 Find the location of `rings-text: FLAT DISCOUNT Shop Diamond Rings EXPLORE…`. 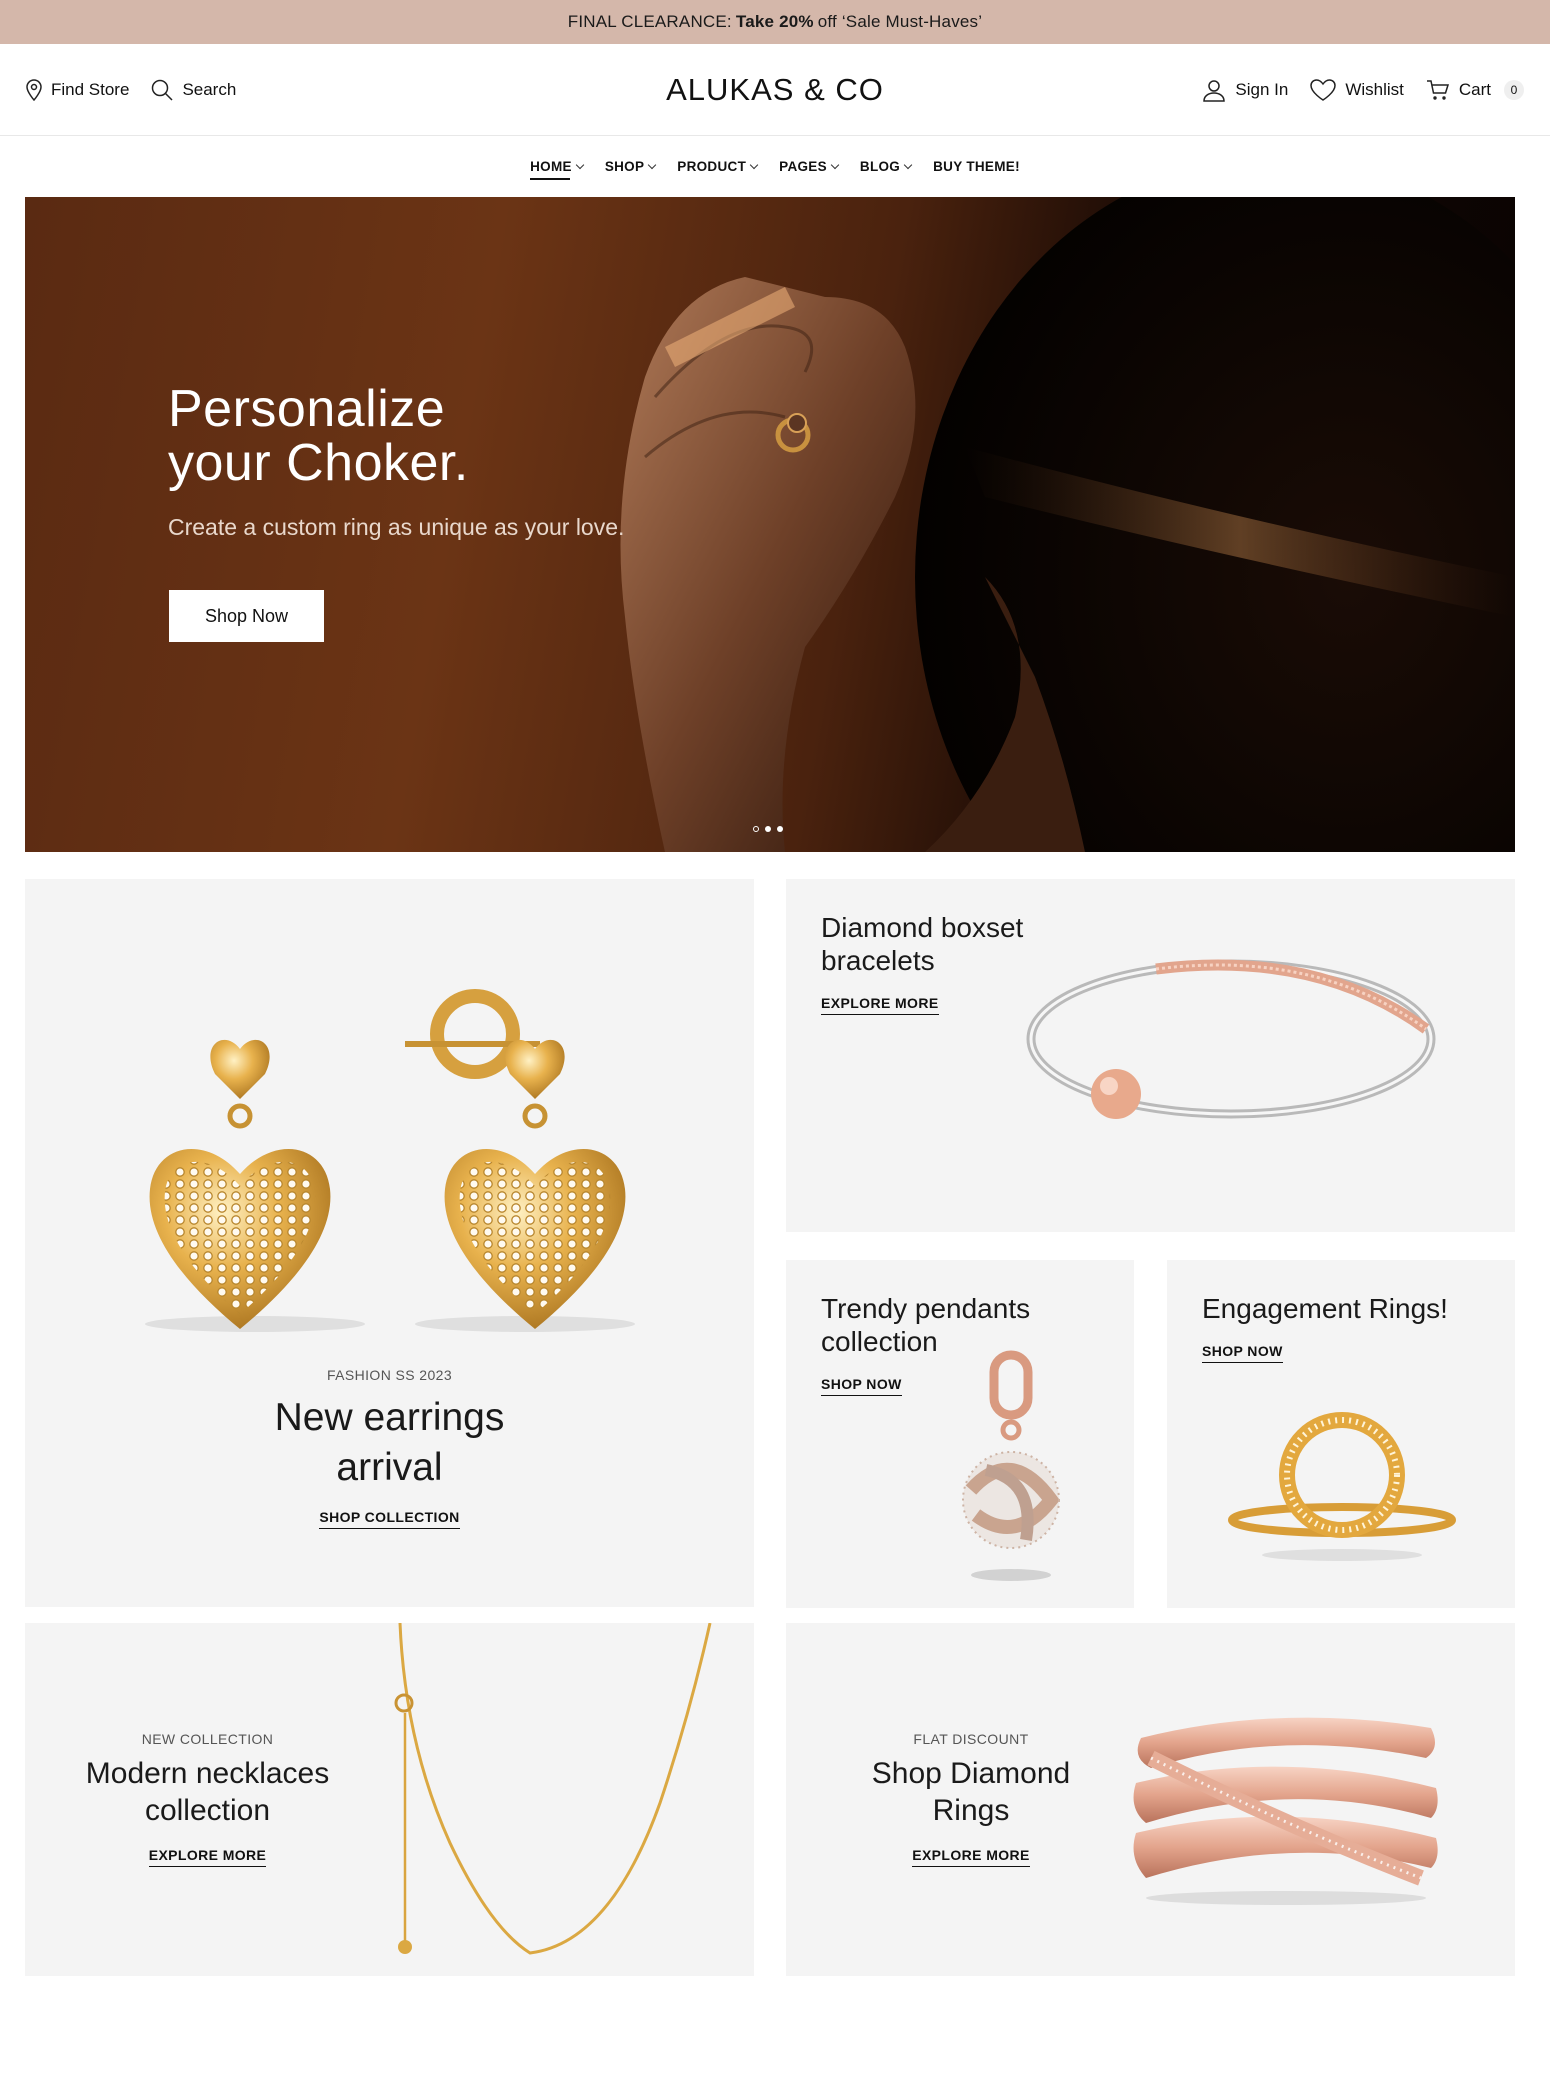

rings-text: FLAT DISCOUNT Shop Diamond Rings EXPLORE… is located at coordinates (971, 1799).